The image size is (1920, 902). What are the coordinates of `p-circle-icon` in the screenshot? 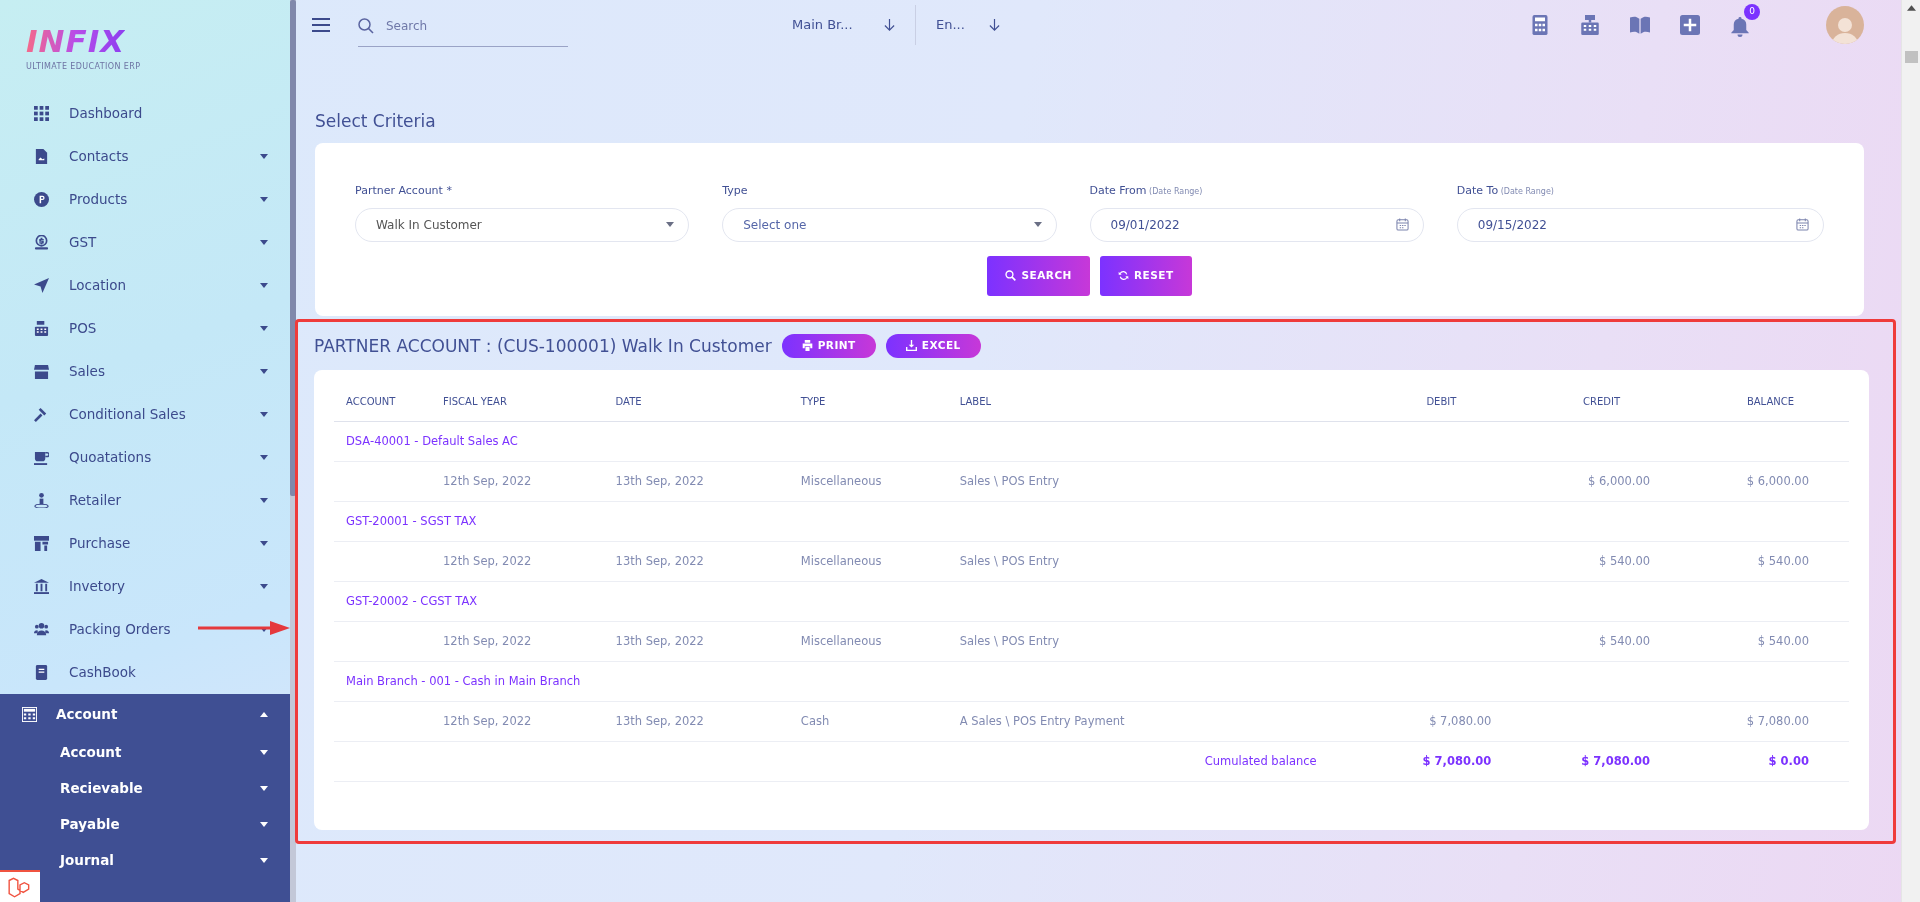 It's located at (41, 199).